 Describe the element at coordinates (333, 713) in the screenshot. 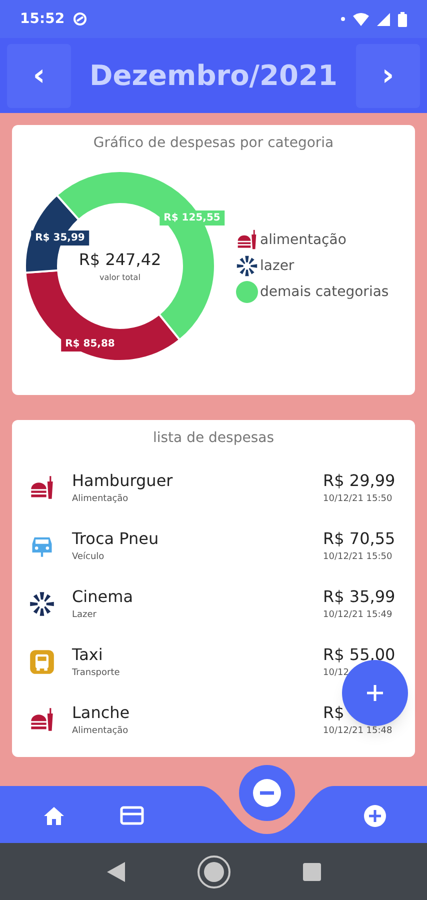

I see `expense-amount: R$` at that location.